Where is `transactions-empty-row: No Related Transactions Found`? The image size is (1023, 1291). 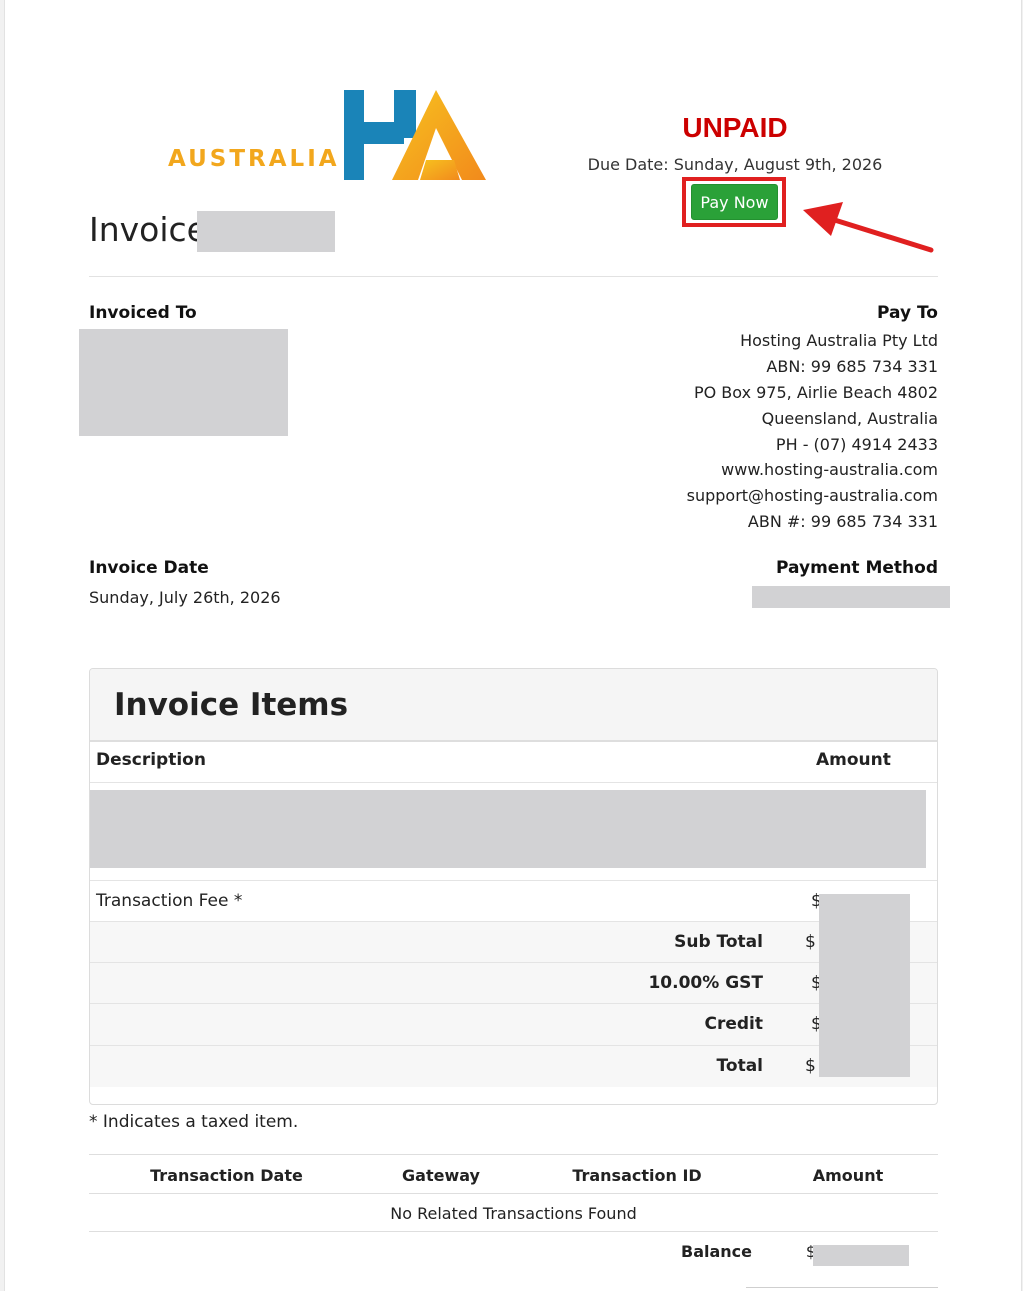 transactions-empty-row: No Related Transactions Found is located at coordinates (513, 1213).